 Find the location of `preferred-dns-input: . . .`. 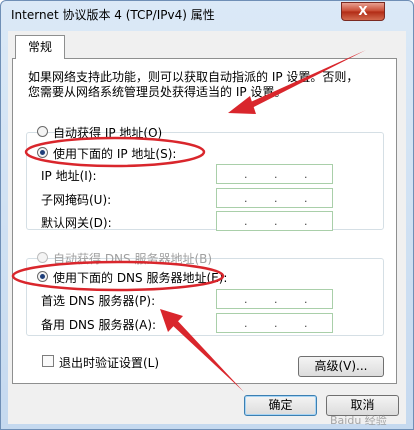

preferred-dns-input: . . . is located at coordinates (274, 299).